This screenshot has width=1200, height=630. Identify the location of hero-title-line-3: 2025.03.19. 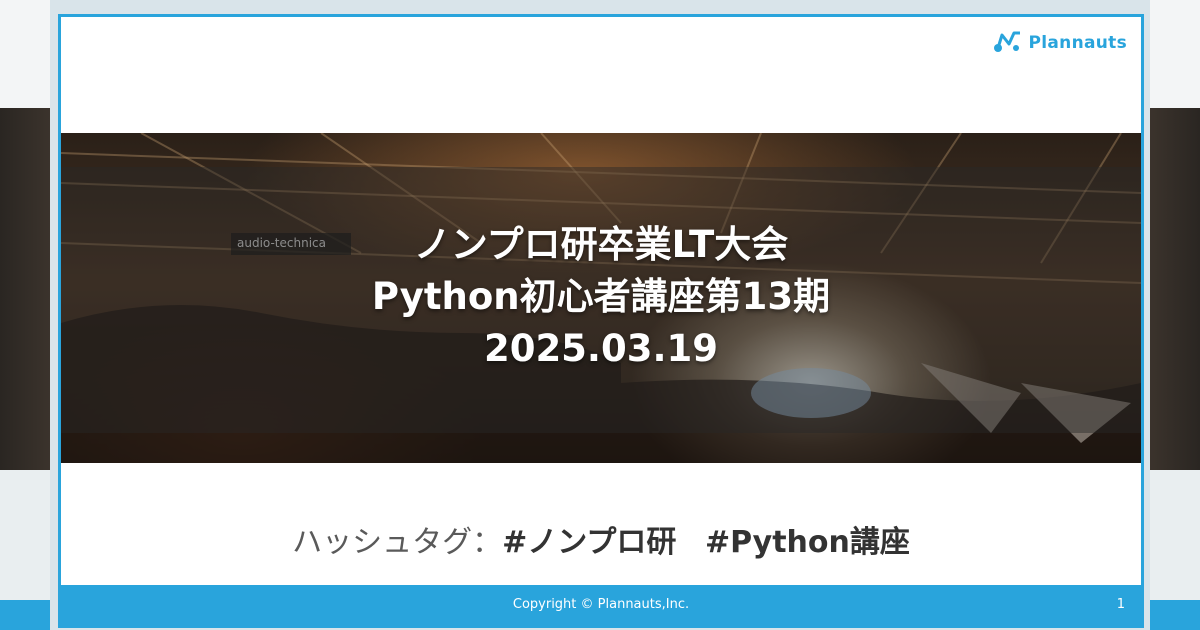
(601, 348).